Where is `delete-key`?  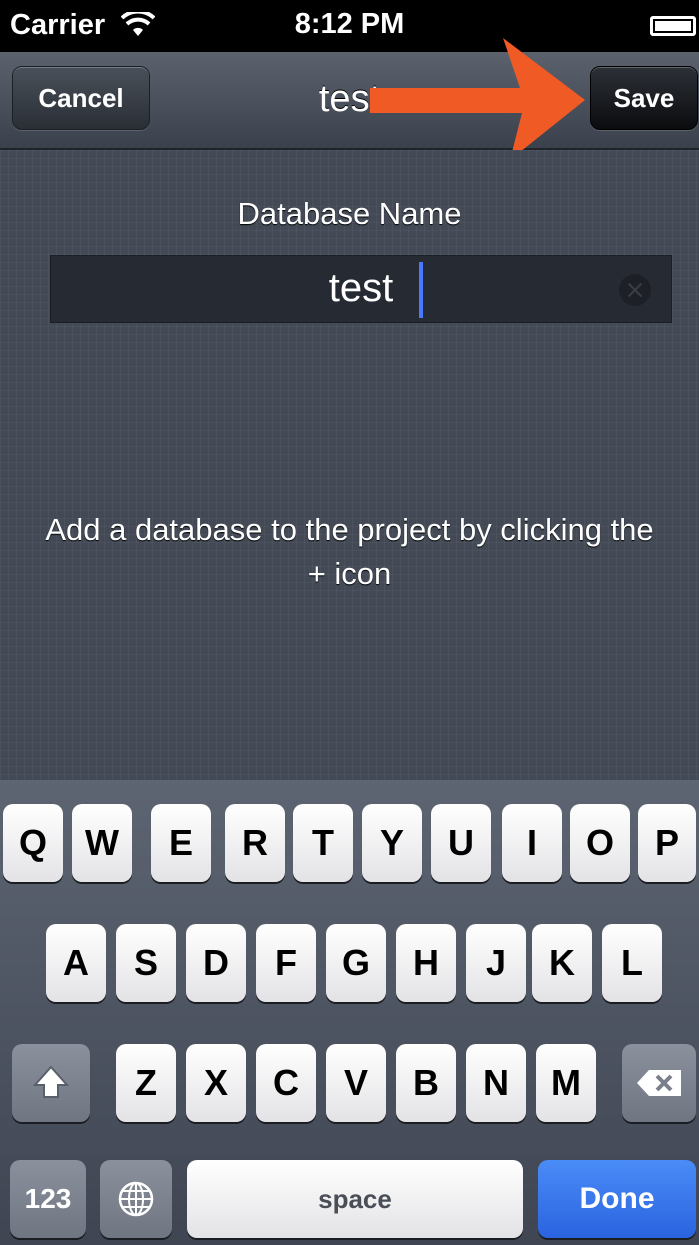 delete-key is located at coordinates (659, 1083).